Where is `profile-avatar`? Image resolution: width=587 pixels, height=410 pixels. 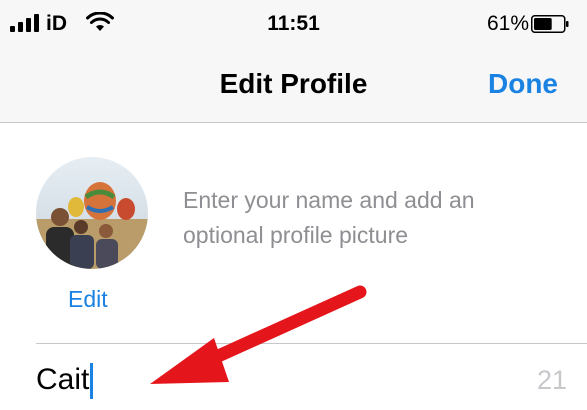
profile-avatar is located at coordinates (92, 213).